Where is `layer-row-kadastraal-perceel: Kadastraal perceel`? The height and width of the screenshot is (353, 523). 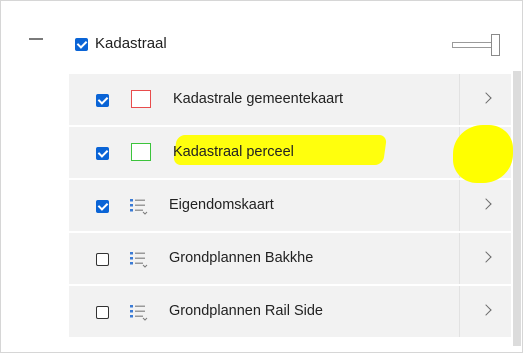
layer-row-kadastraal-perceel: Kadastraal perceel is located at coordinates (290, 152).